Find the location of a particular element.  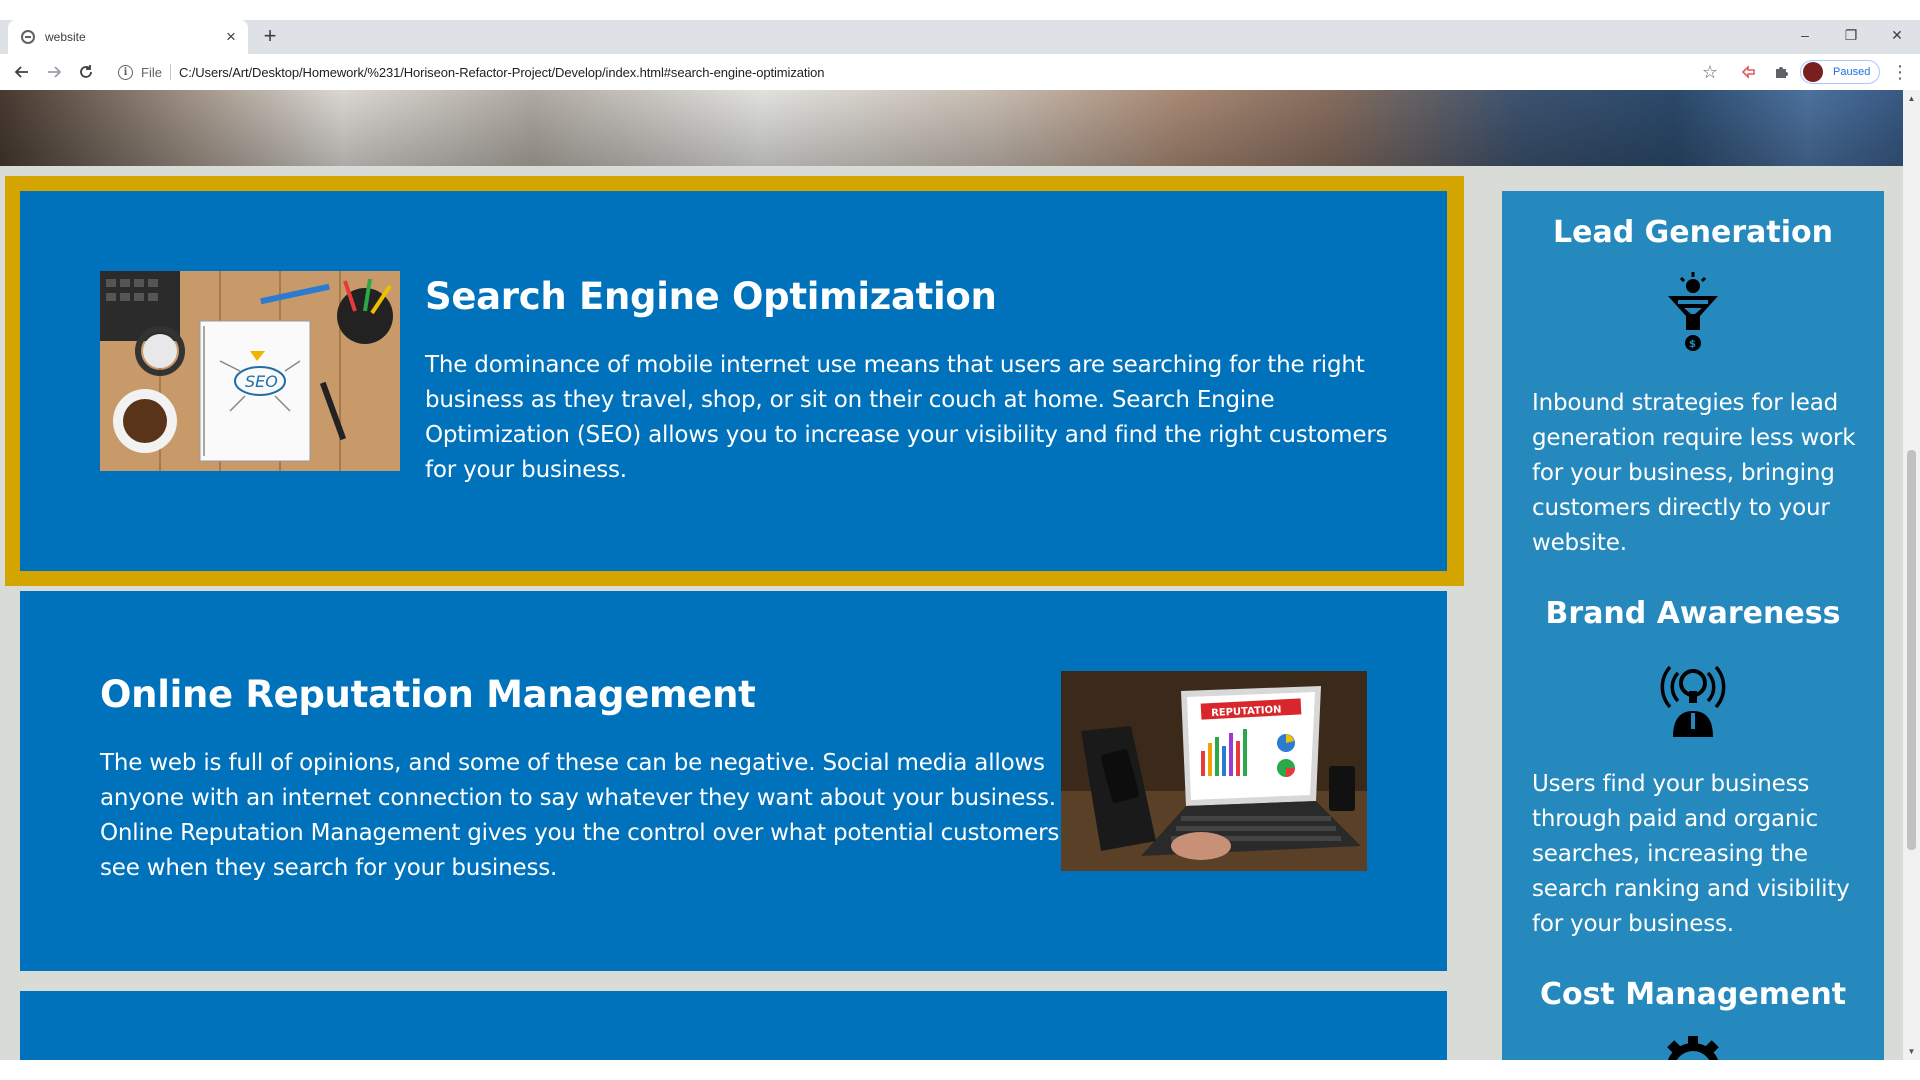

avatar is located at coordinates (1813, 72).